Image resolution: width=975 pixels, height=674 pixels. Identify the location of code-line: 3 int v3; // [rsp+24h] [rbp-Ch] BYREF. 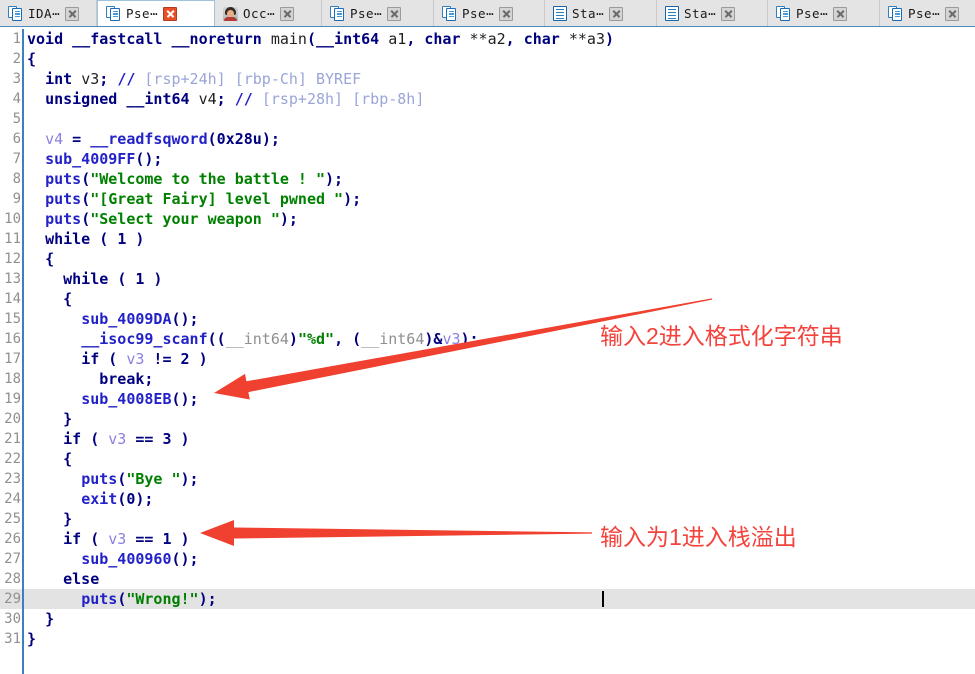
(487, 79).